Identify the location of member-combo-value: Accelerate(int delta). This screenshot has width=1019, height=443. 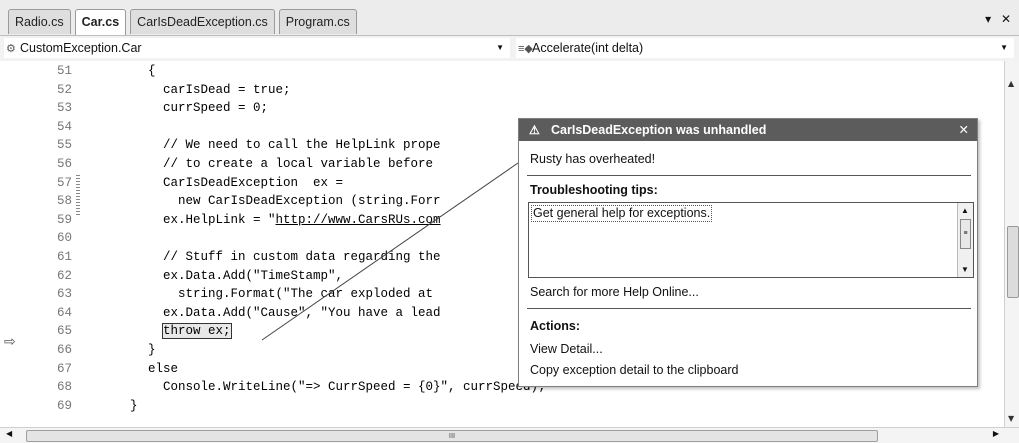
(588, 48).